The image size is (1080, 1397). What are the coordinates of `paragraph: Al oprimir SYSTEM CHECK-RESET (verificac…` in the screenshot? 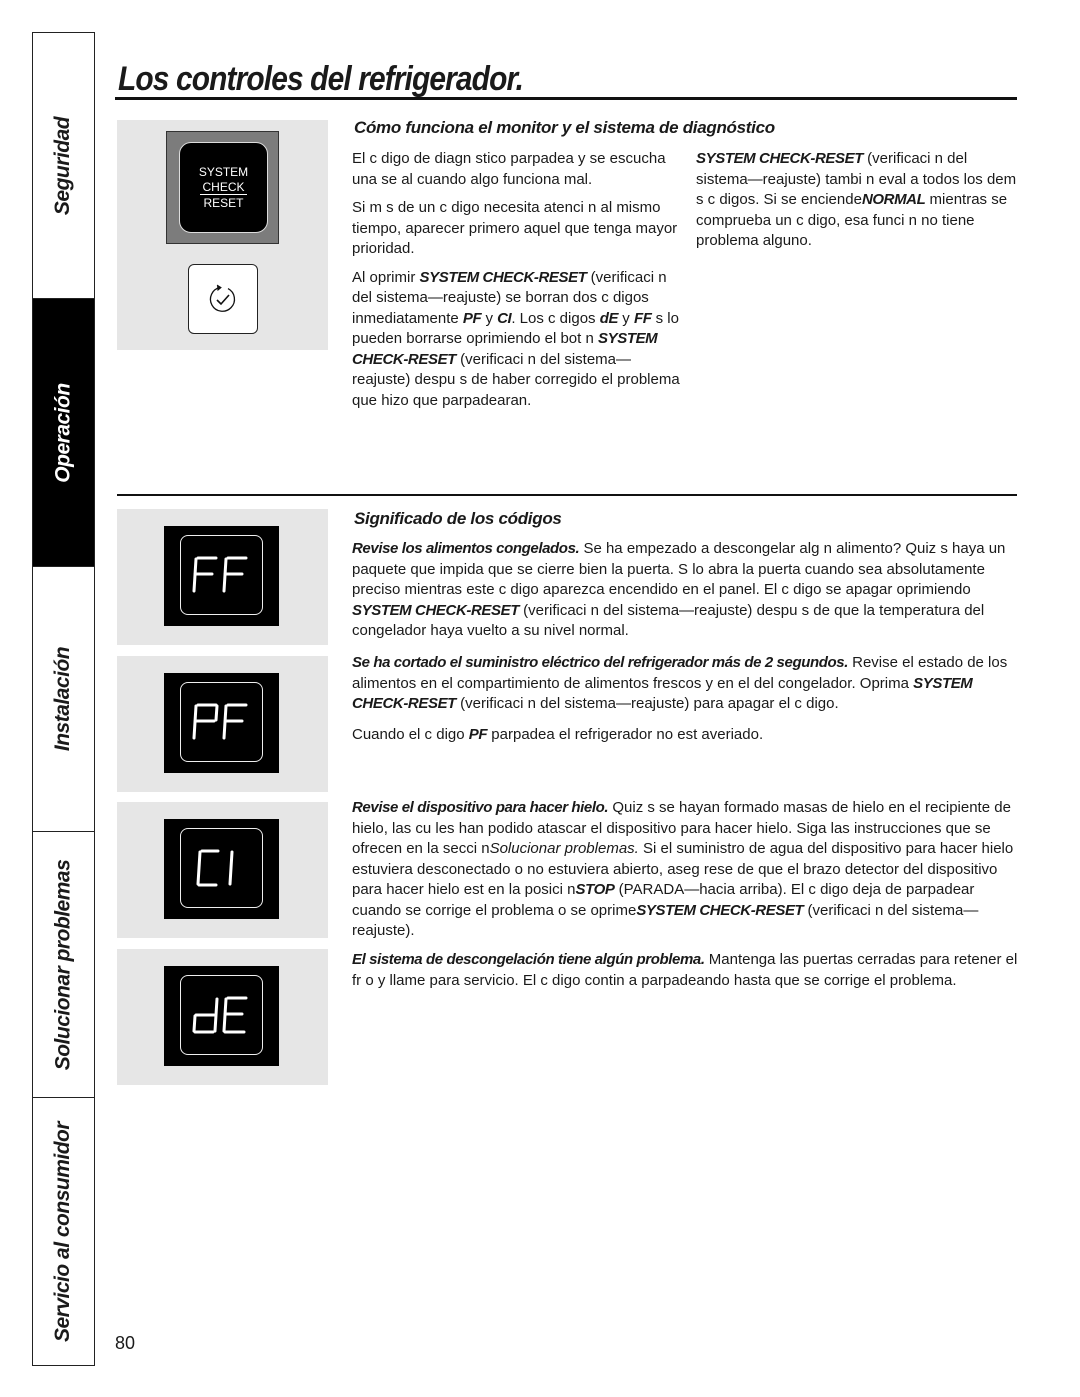 It's located at (516, 338).